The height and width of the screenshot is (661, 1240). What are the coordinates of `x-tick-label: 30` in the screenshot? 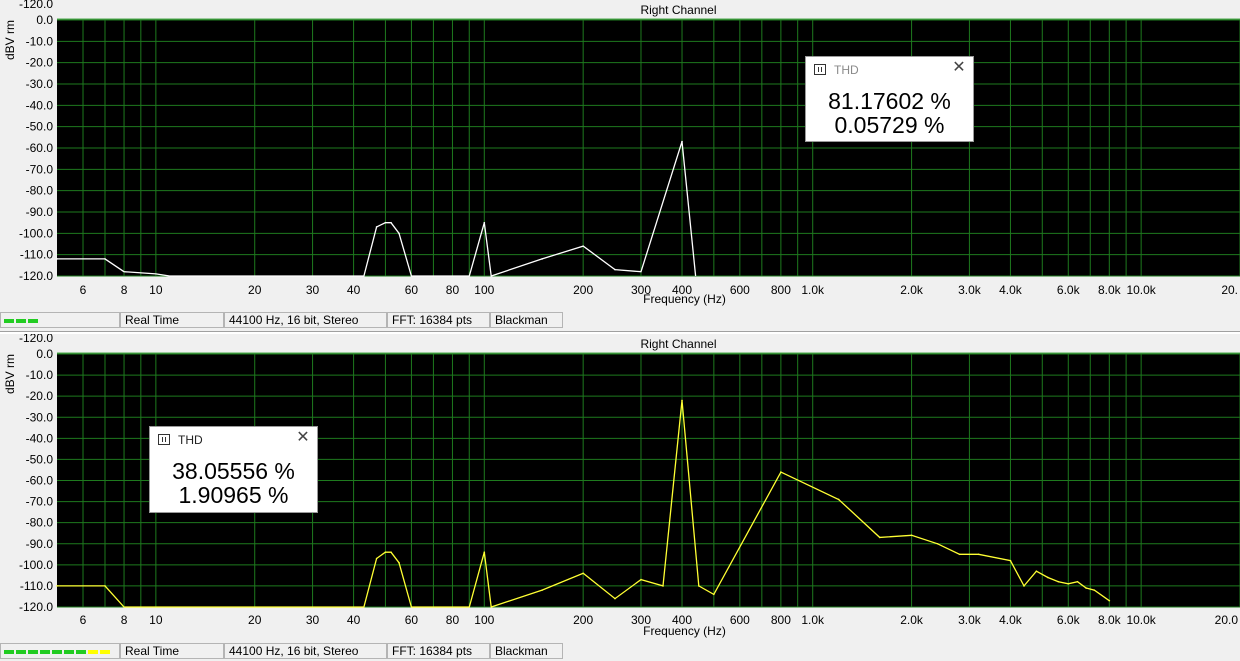 It's located at (313, 620).